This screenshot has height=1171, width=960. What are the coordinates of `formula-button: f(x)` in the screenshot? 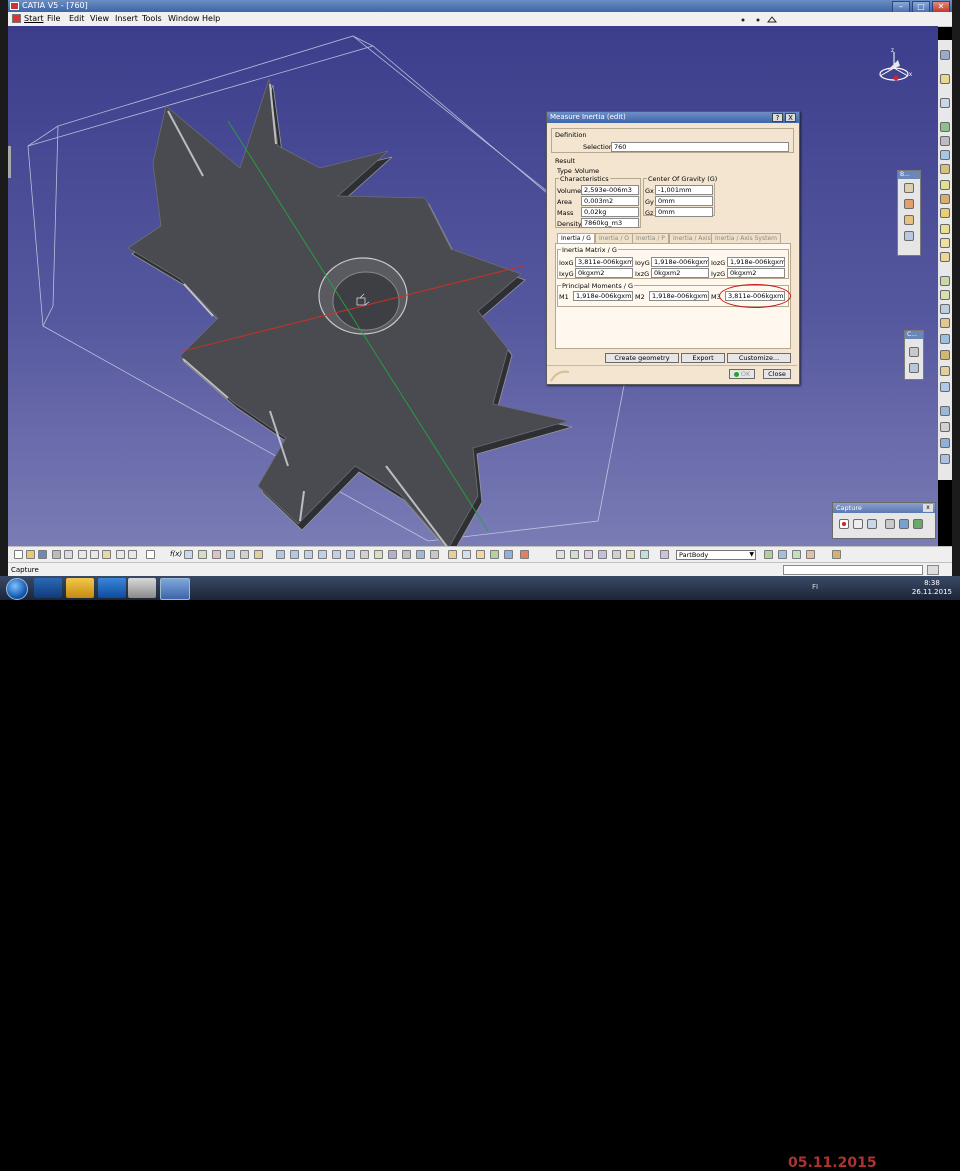 It's located at (176, 554).